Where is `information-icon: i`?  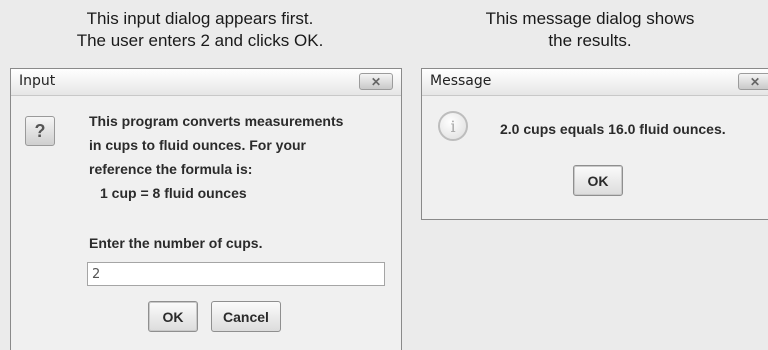 information-icon: i is located at coordinates (453, 126).